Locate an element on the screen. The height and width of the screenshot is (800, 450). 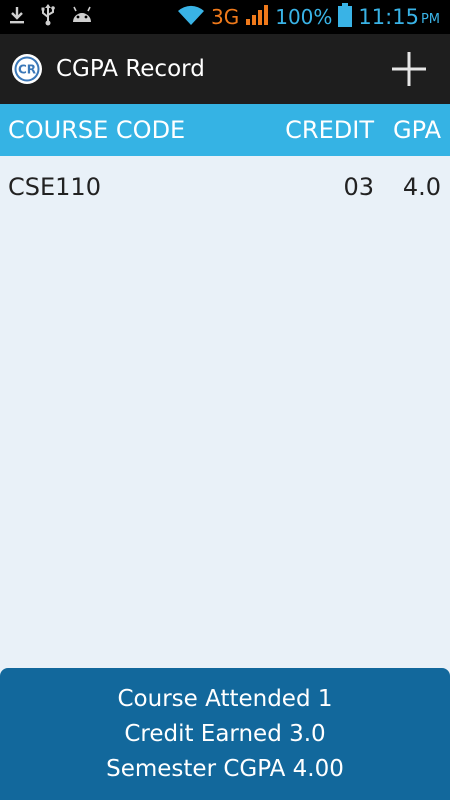
course-attended-text: Course Attended 1 is located at coordinates (225, 699).